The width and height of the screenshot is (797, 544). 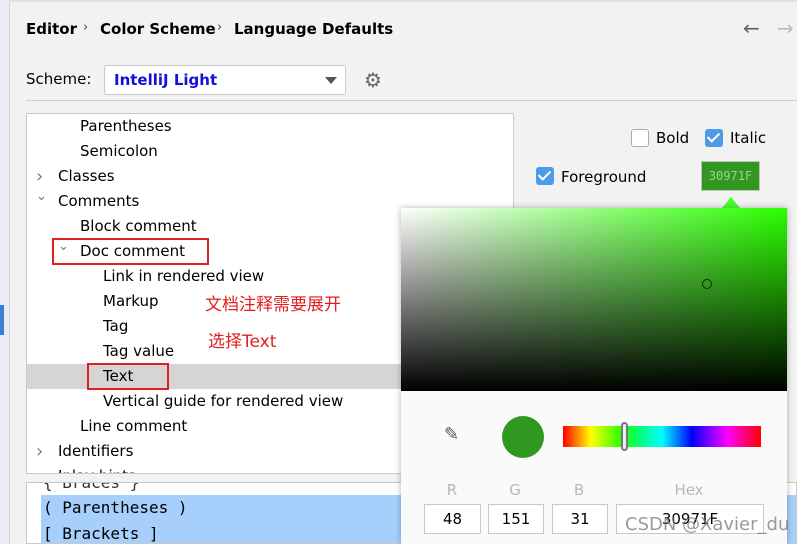 I want to click on foreground-checkbox, so click(x=545, y=176).